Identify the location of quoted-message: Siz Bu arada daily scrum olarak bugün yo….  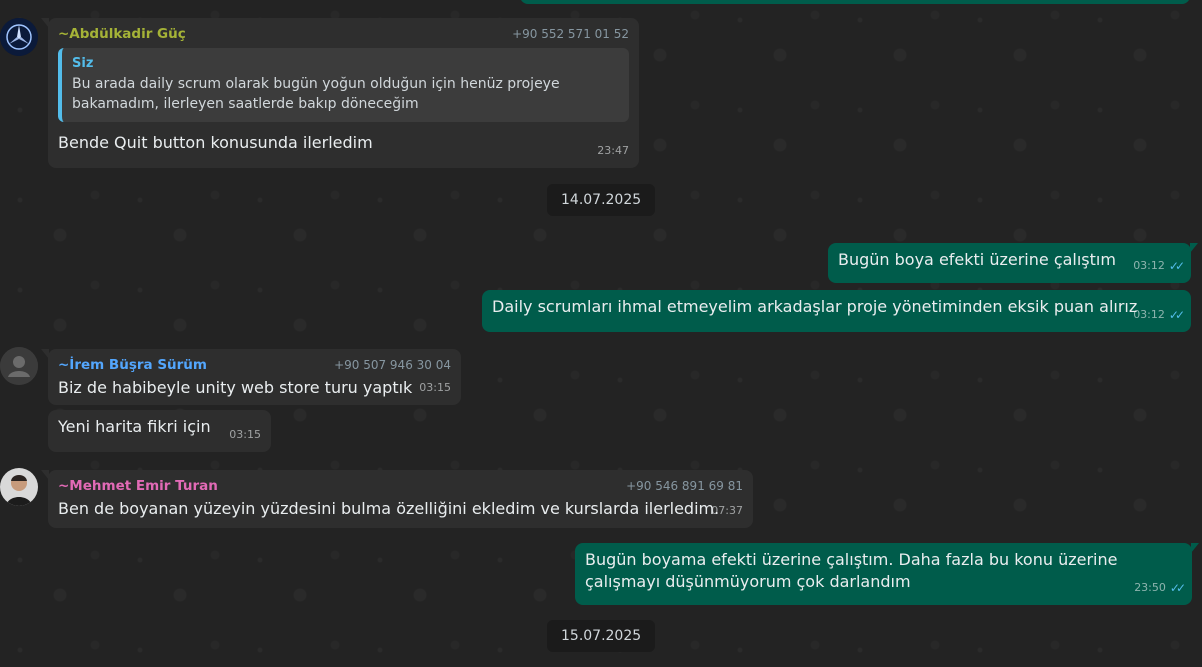
(343, 85).